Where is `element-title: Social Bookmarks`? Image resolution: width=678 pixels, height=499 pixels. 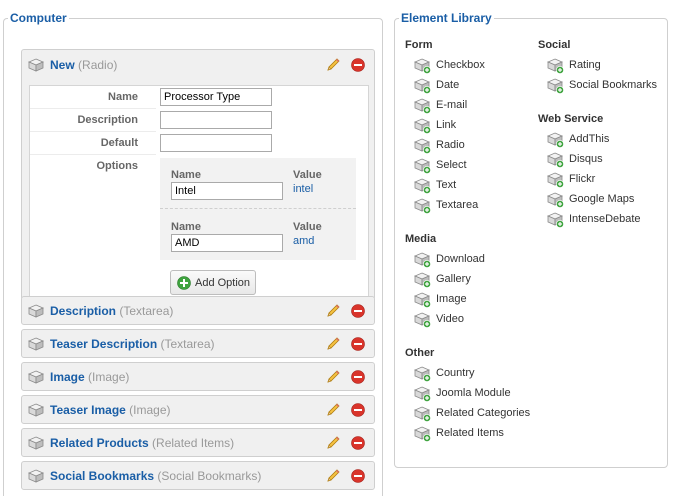 element-title: Social Bookmarks is located at coordinates (102, 476).